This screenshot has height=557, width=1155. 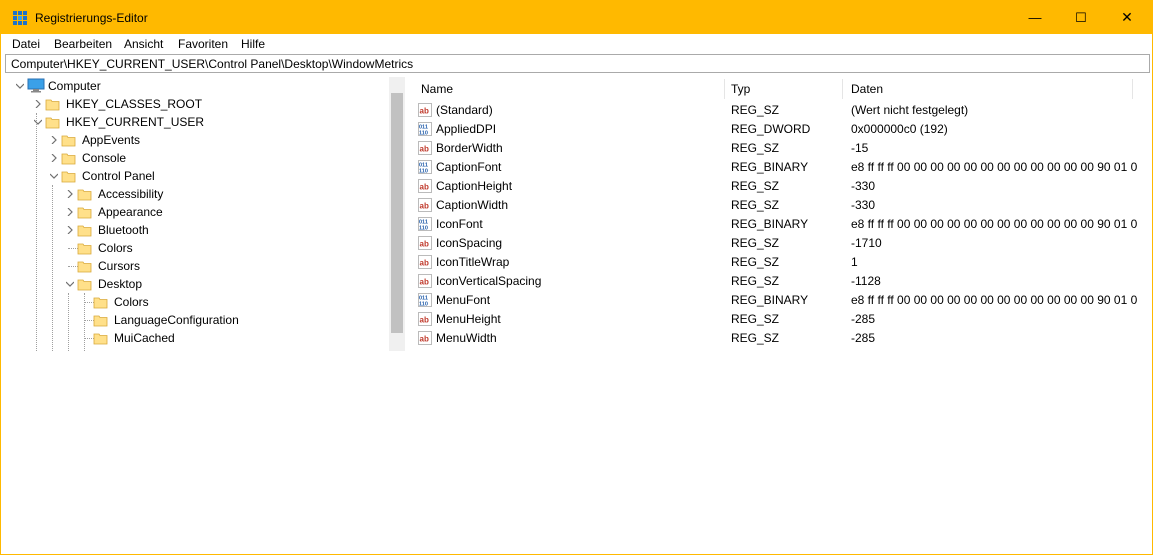 What do you see at coordinates (775, 338) in the screenshot?
I see `value-row: ab MenuWidth REG_SZ -285` at bounding box center [775, 338].